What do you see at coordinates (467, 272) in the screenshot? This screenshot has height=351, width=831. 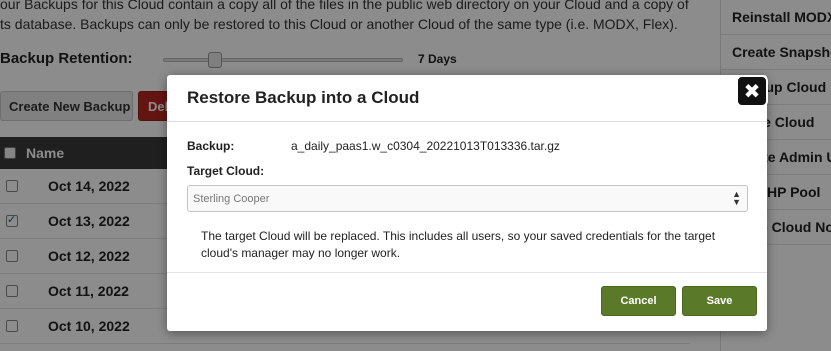 I see `dialog-footer-divider` at bounding box center [467, 272].